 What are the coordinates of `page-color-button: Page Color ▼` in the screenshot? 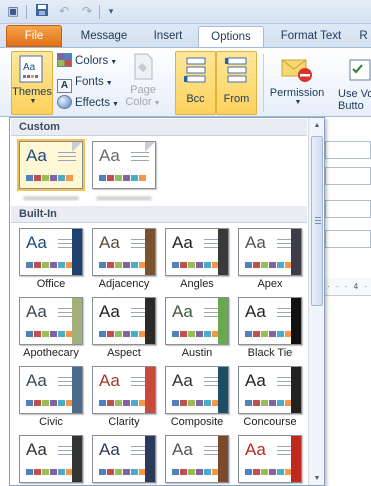 It's located at (143, 83).